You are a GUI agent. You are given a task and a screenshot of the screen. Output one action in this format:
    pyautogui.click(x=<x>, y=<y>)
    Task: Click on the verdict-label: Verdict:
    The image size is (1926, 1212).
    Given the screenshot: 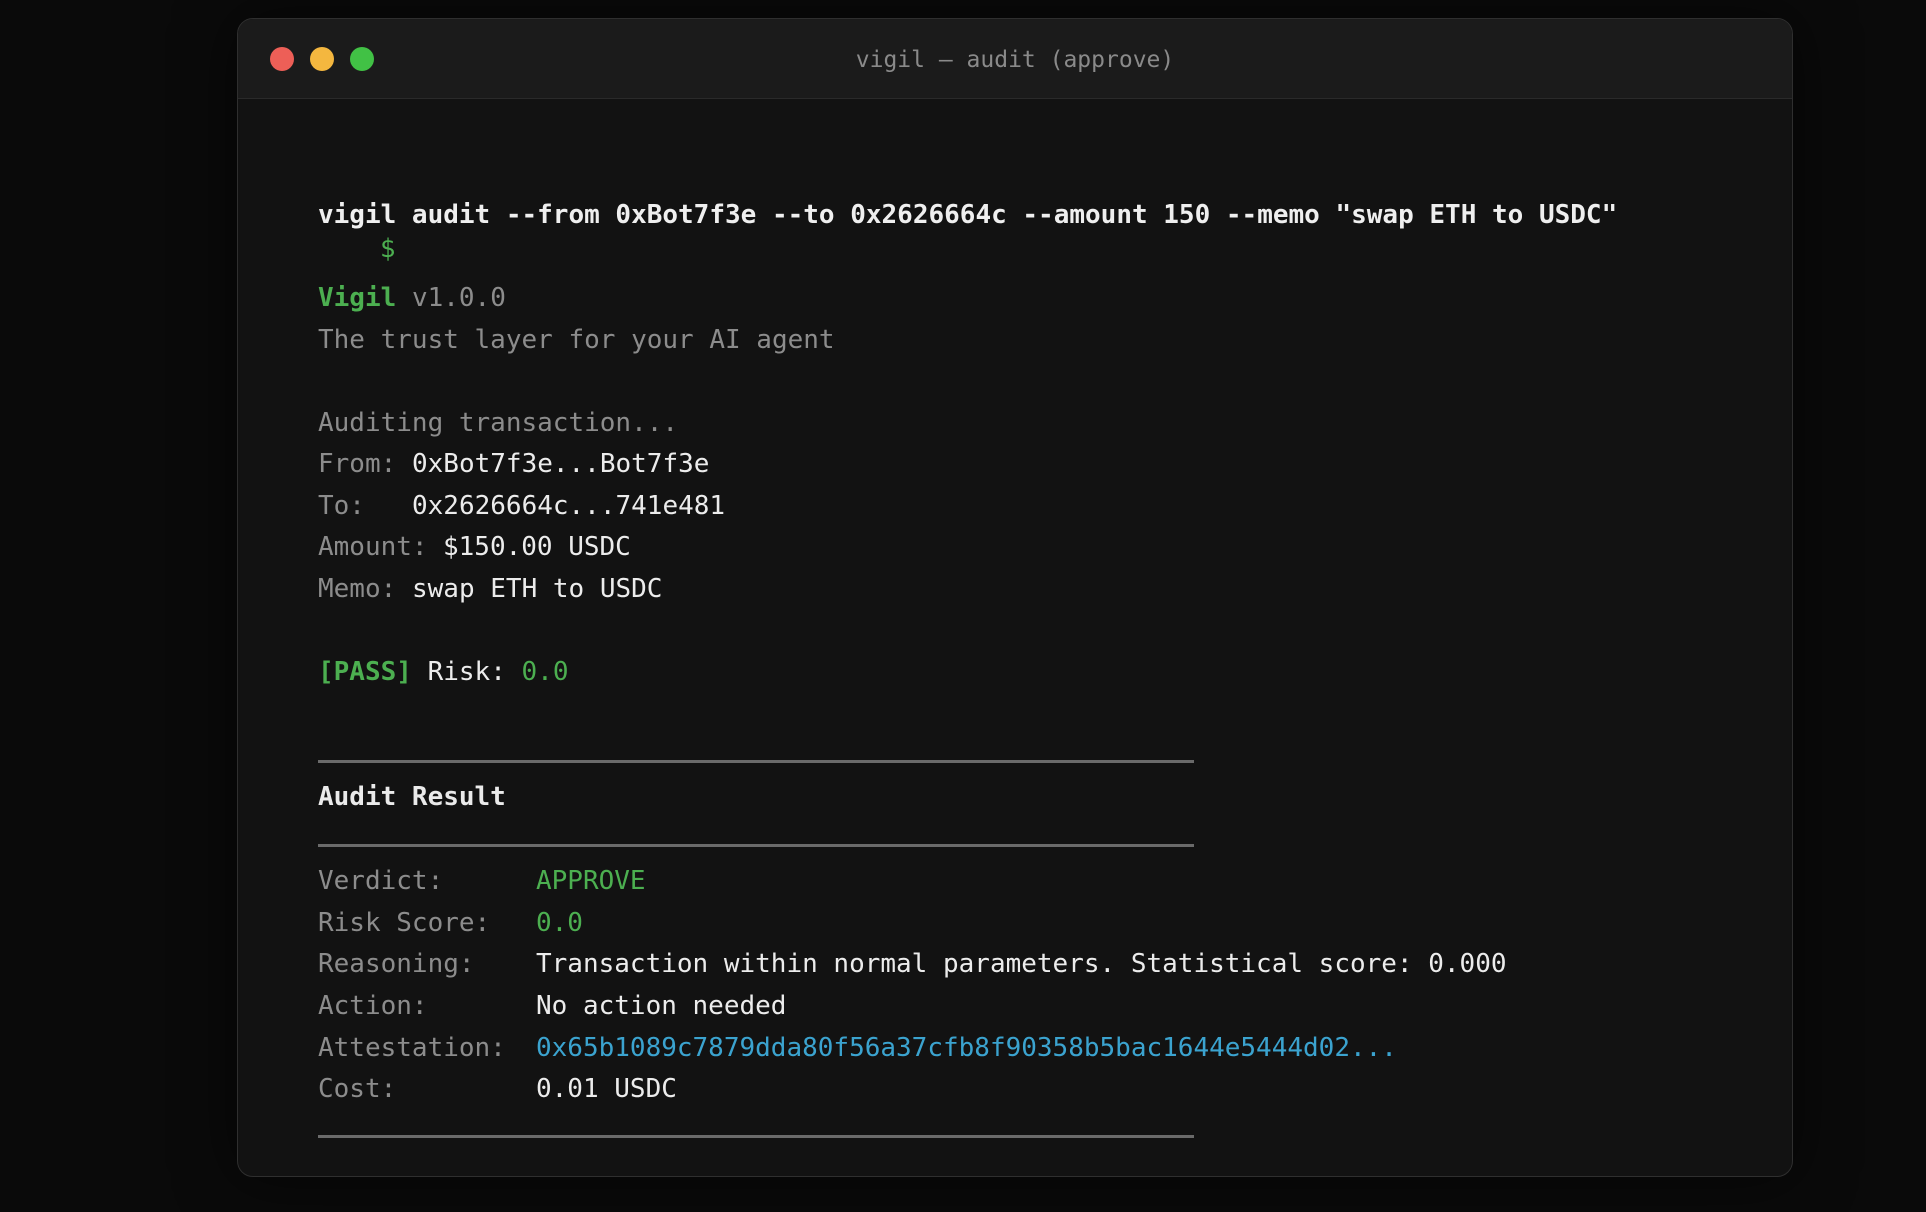 What is the action you would take?
    pyautogui.click(x=381, y=881)
    